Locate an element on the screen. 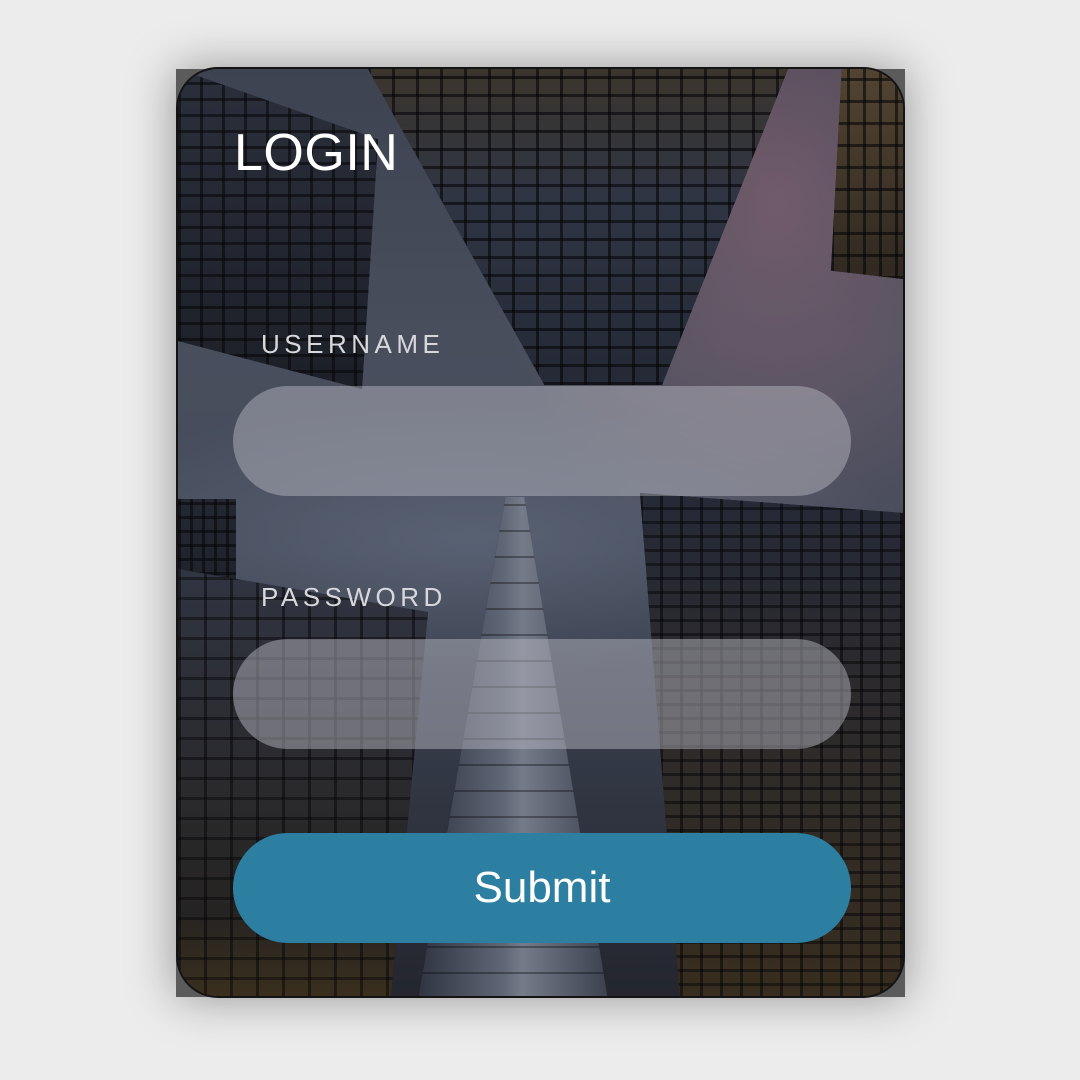  submit-button: Submit is located at coordinates (542, 888).